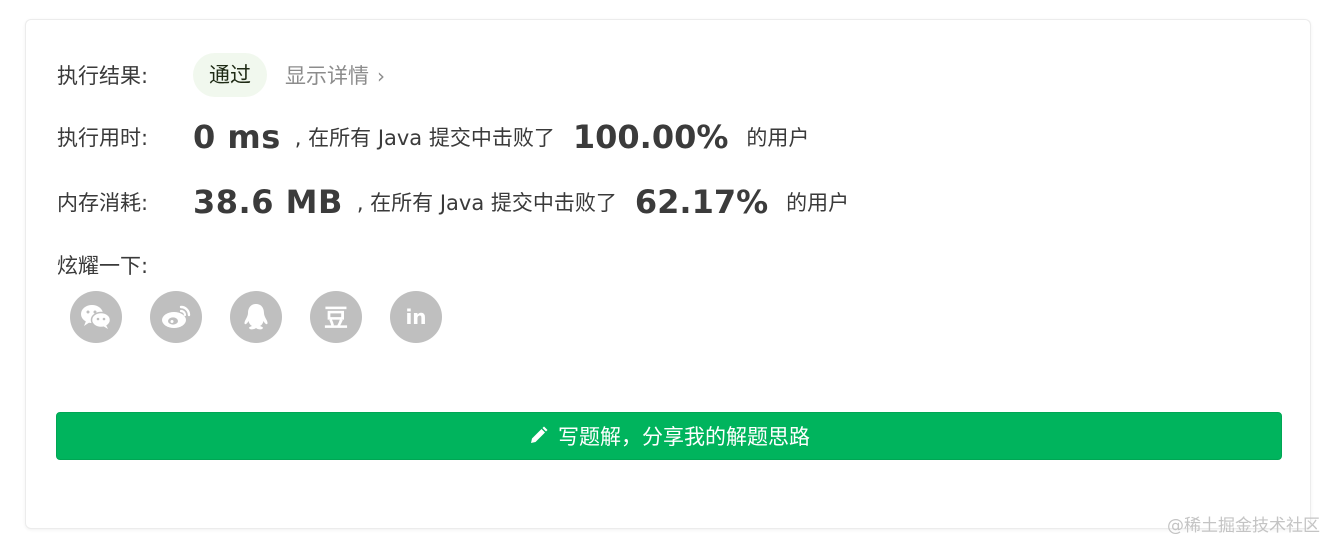 This screenshot has height=552, width=1336. Describe the element at coordinates (230, 75) in the screenshot. I see `status-badge: 通过` at that location.